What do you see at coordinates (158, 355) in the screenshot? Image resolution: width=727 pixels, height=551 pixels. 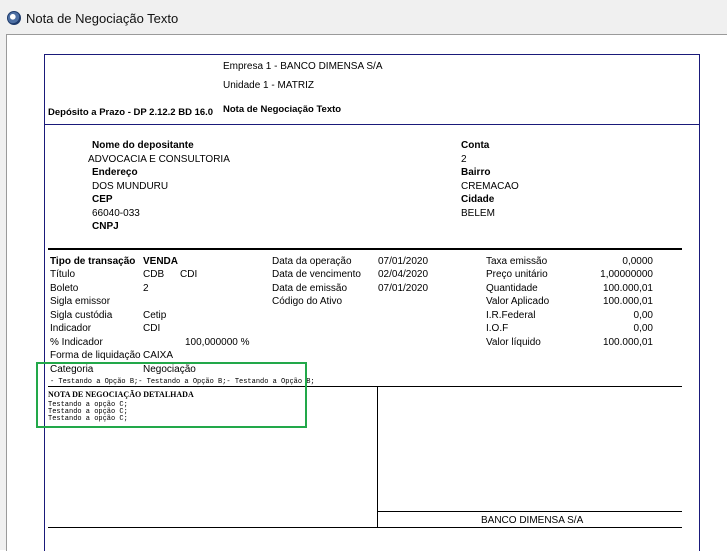 I see `forma-liquidacao-value: CAIXA` at bounding box center [158, 355].